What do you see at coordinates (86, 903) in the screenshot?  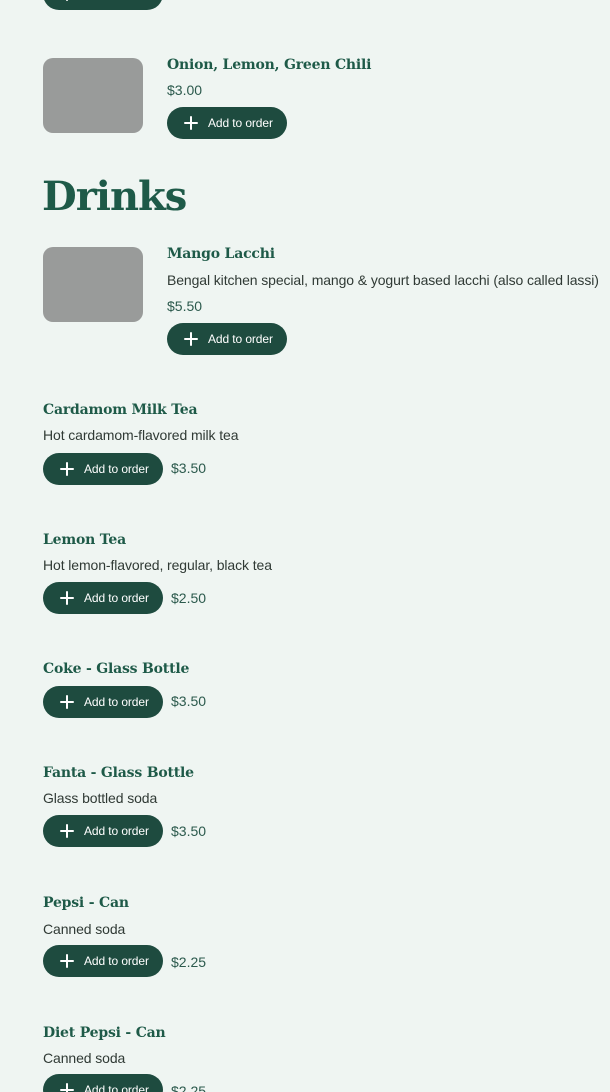 I see `item-name: Pepsi - Can` at bounding box center [86, 903].